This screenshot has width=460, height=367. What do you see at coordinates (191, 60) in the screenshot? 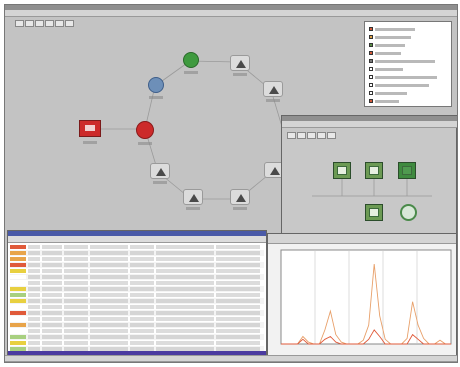
I see `router-icon-green` at bounding box center [191, 60].